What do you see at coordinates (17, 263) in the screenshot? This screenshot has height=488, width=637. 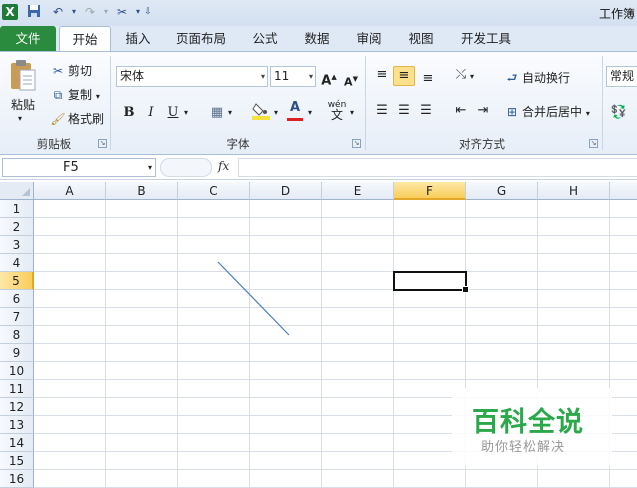 I see `row-header-4: 4` at bounding box center [17, 263].